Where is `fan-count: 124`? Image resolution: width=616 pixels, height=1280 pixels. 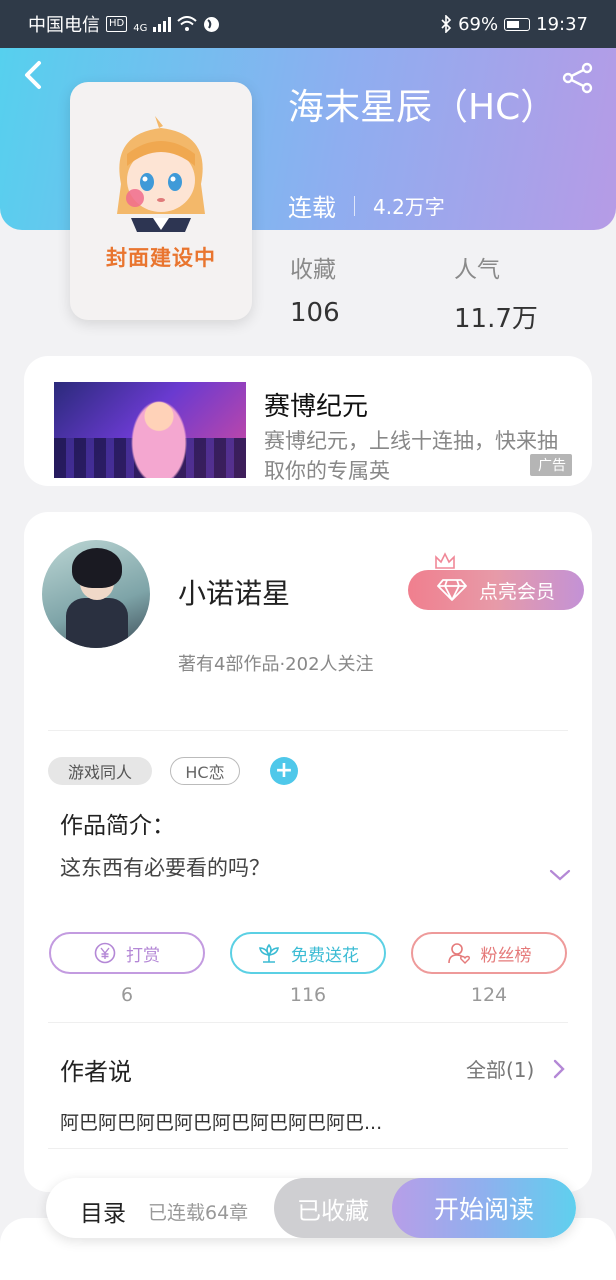
fan-count: 124 is located at coordinates (489, 995).